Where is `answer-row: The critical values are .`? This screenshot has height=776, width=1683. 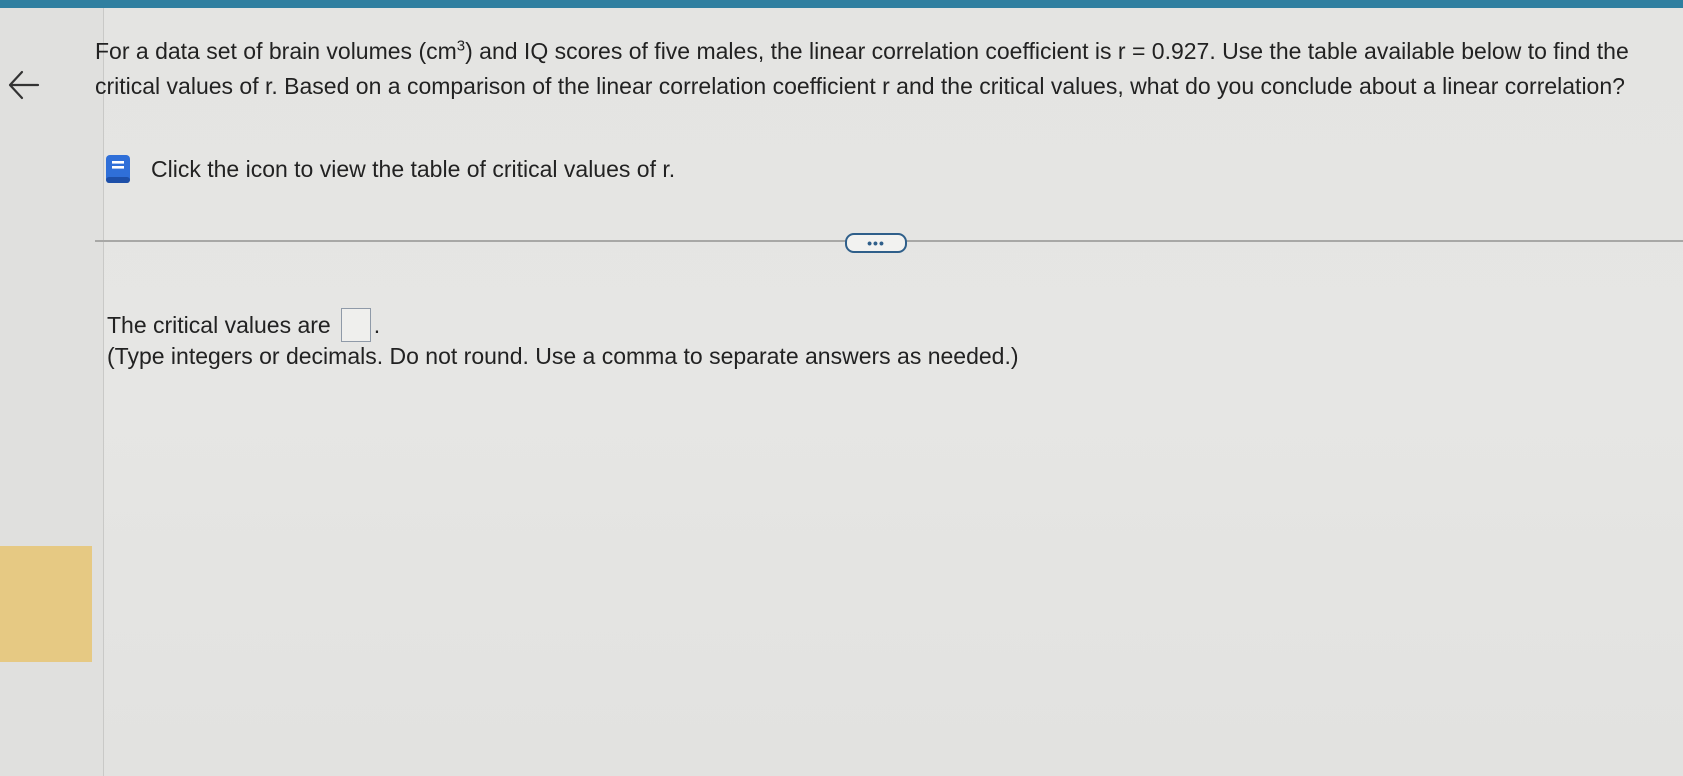 answer-row: The critical values are . is located at coordinates (243, 325).